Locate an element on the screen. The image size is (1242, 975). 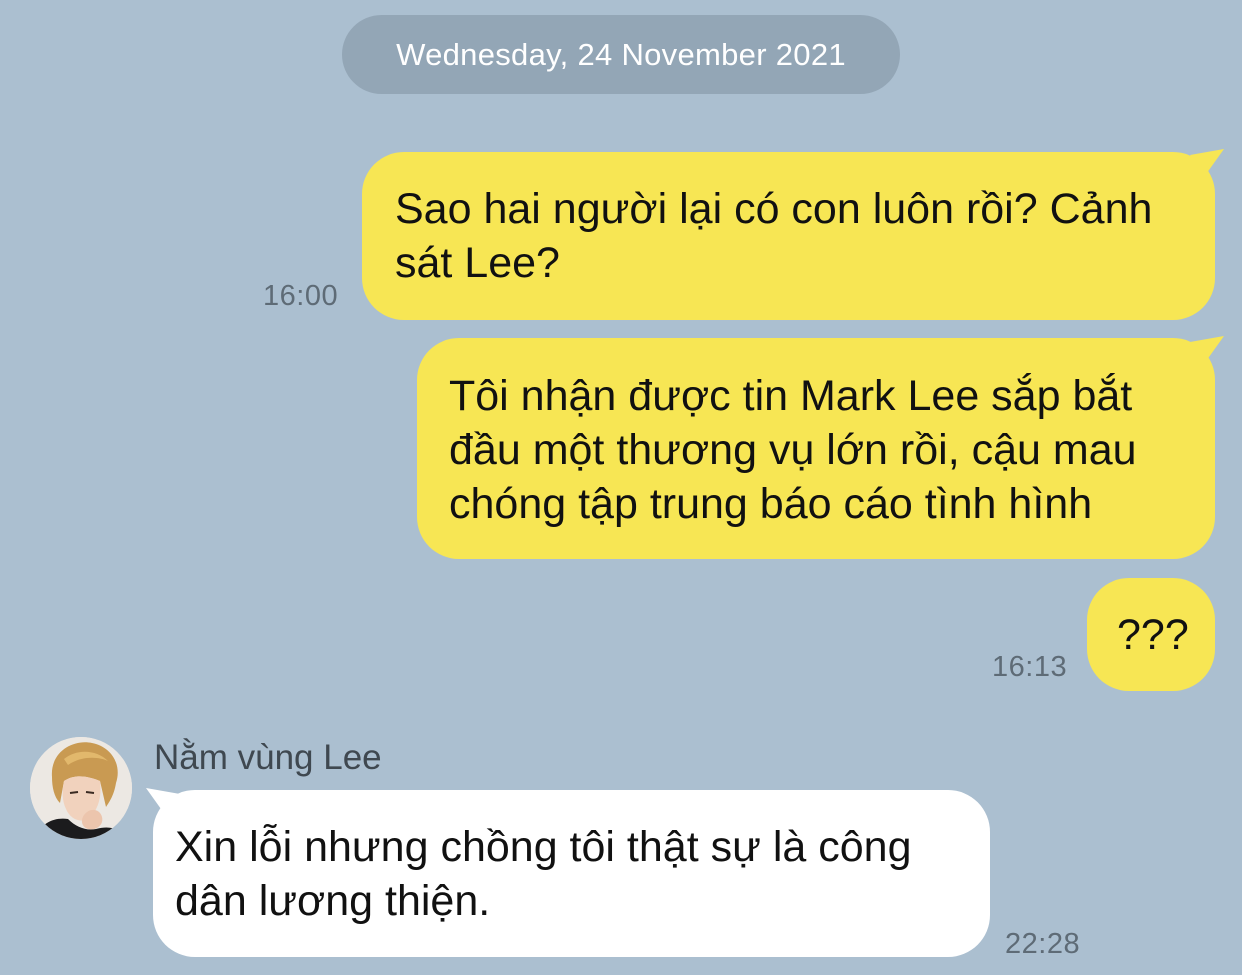
sender-name: Nằm vùng Lee is located at coordinates (268, 757).